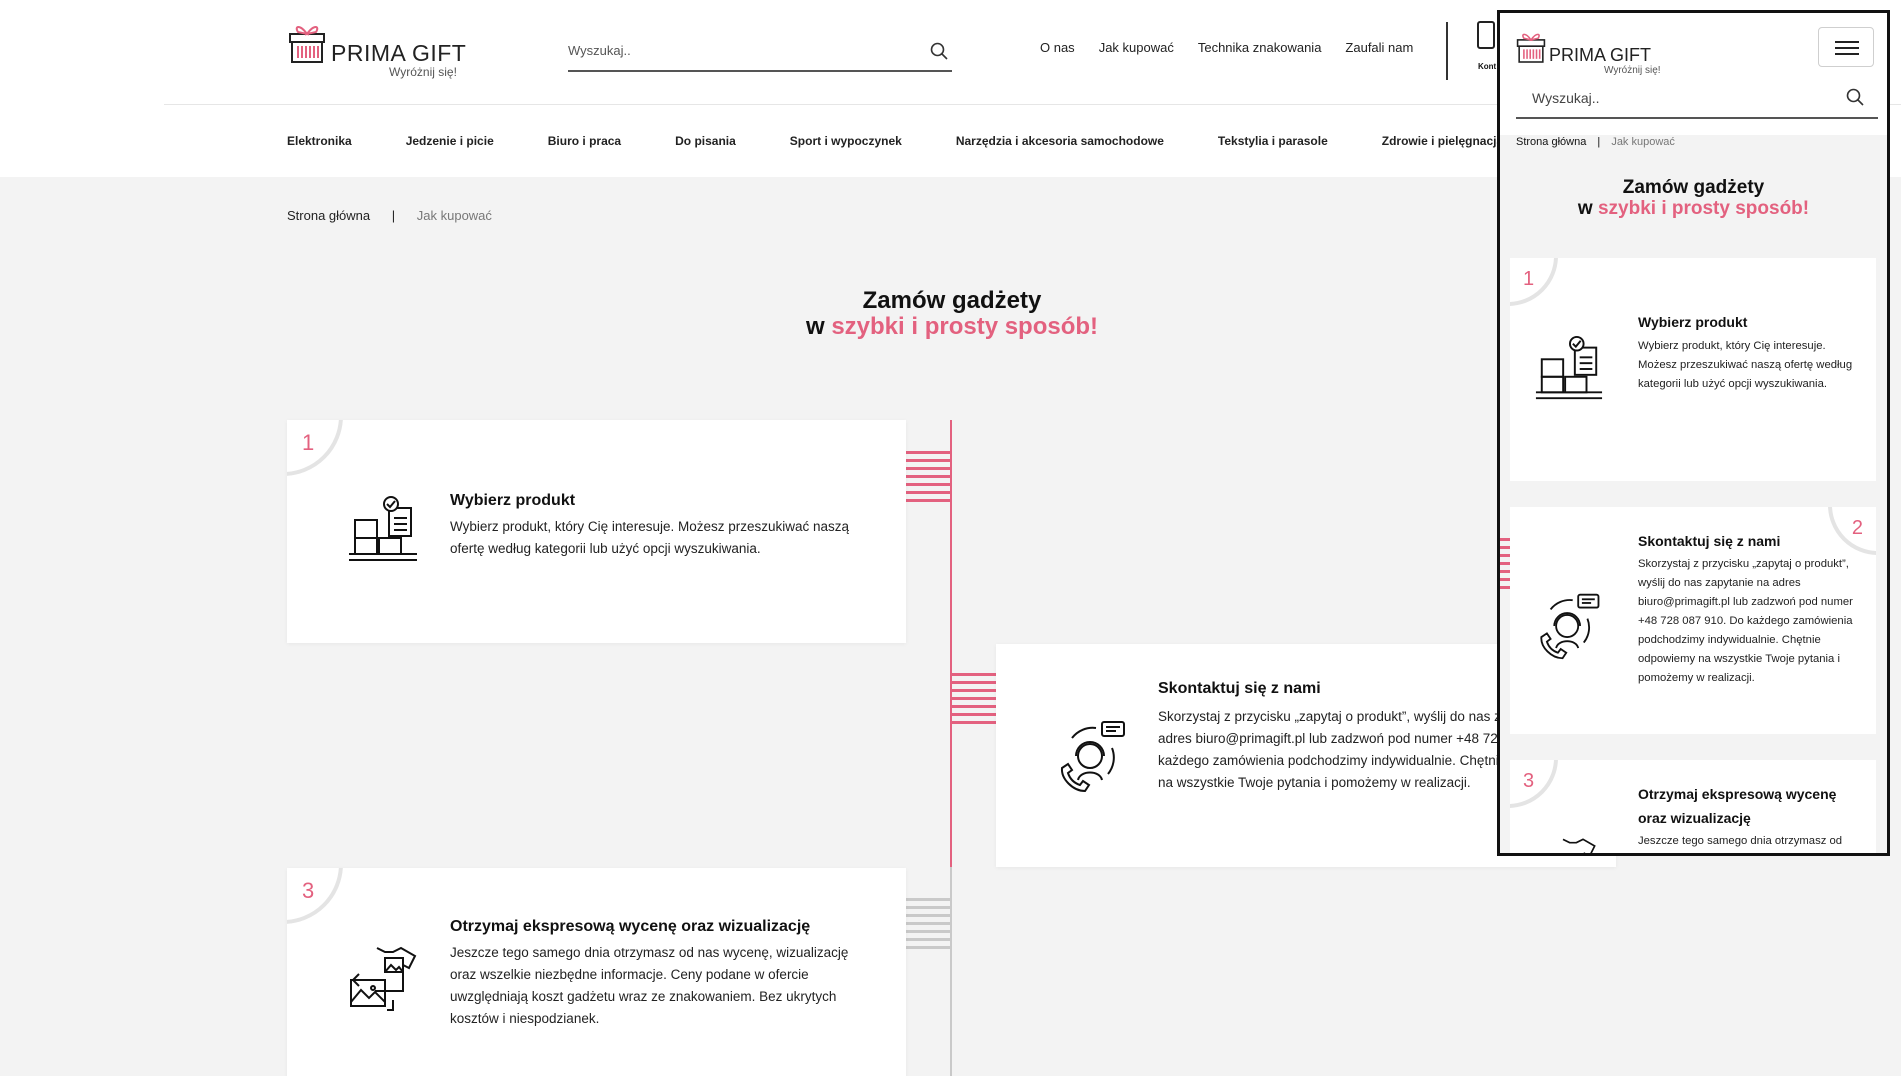 This screenshot has height=1076, width=1901. I want to click on header-divider, so click(1447, 51).